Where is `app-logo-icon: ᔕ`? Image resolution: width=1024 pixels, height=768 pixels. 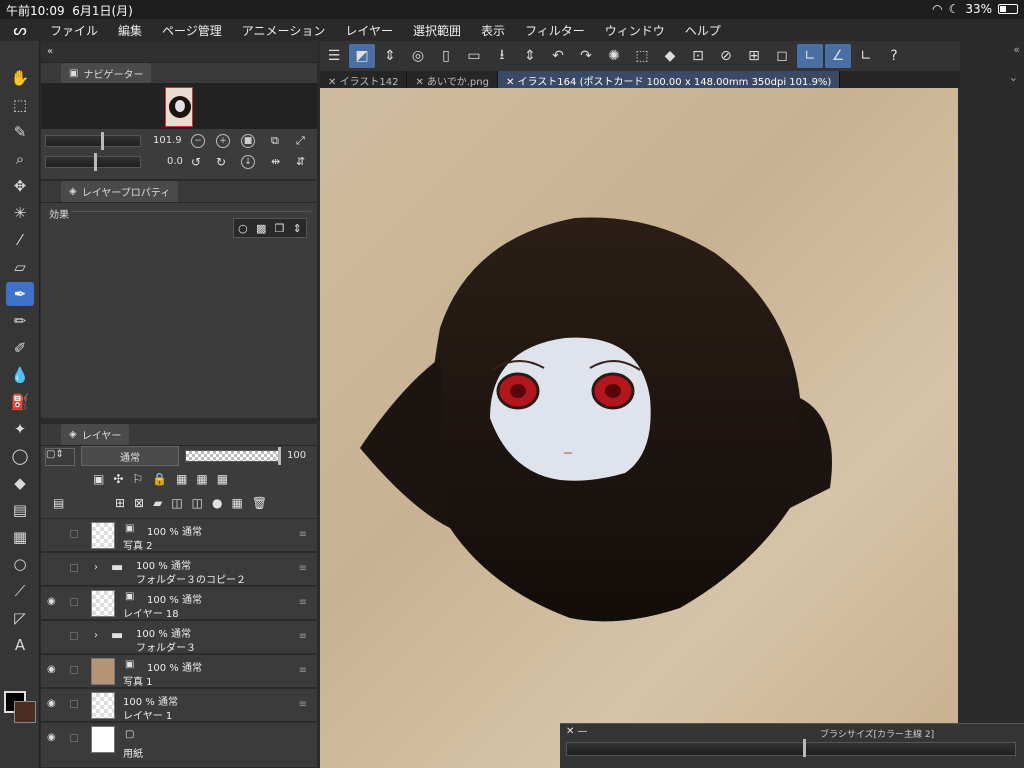
app-logo-icon: ᔕ is located at coordinates (20, 30).